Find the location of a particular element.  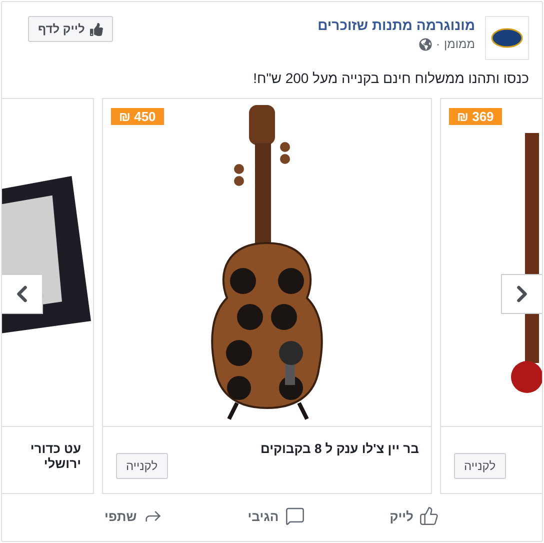

price-tag: ₪ 369 is located at coordinates (475, 116).